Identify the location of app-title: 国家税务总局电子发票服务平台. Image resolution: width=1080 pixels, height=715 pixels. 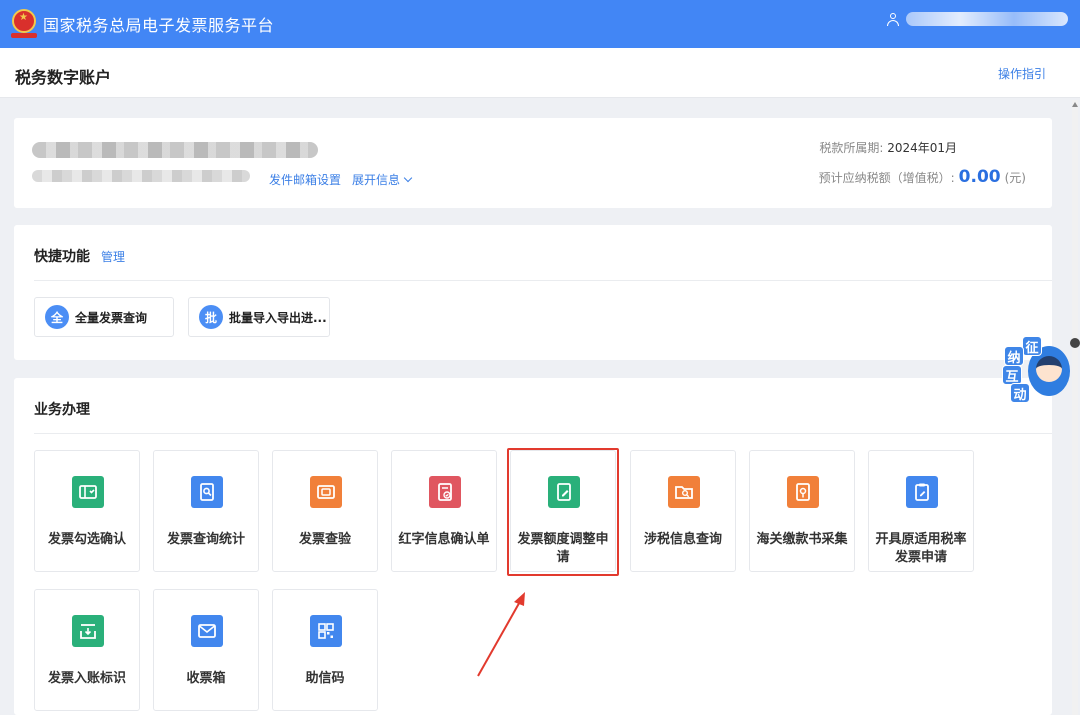
(158, 24).